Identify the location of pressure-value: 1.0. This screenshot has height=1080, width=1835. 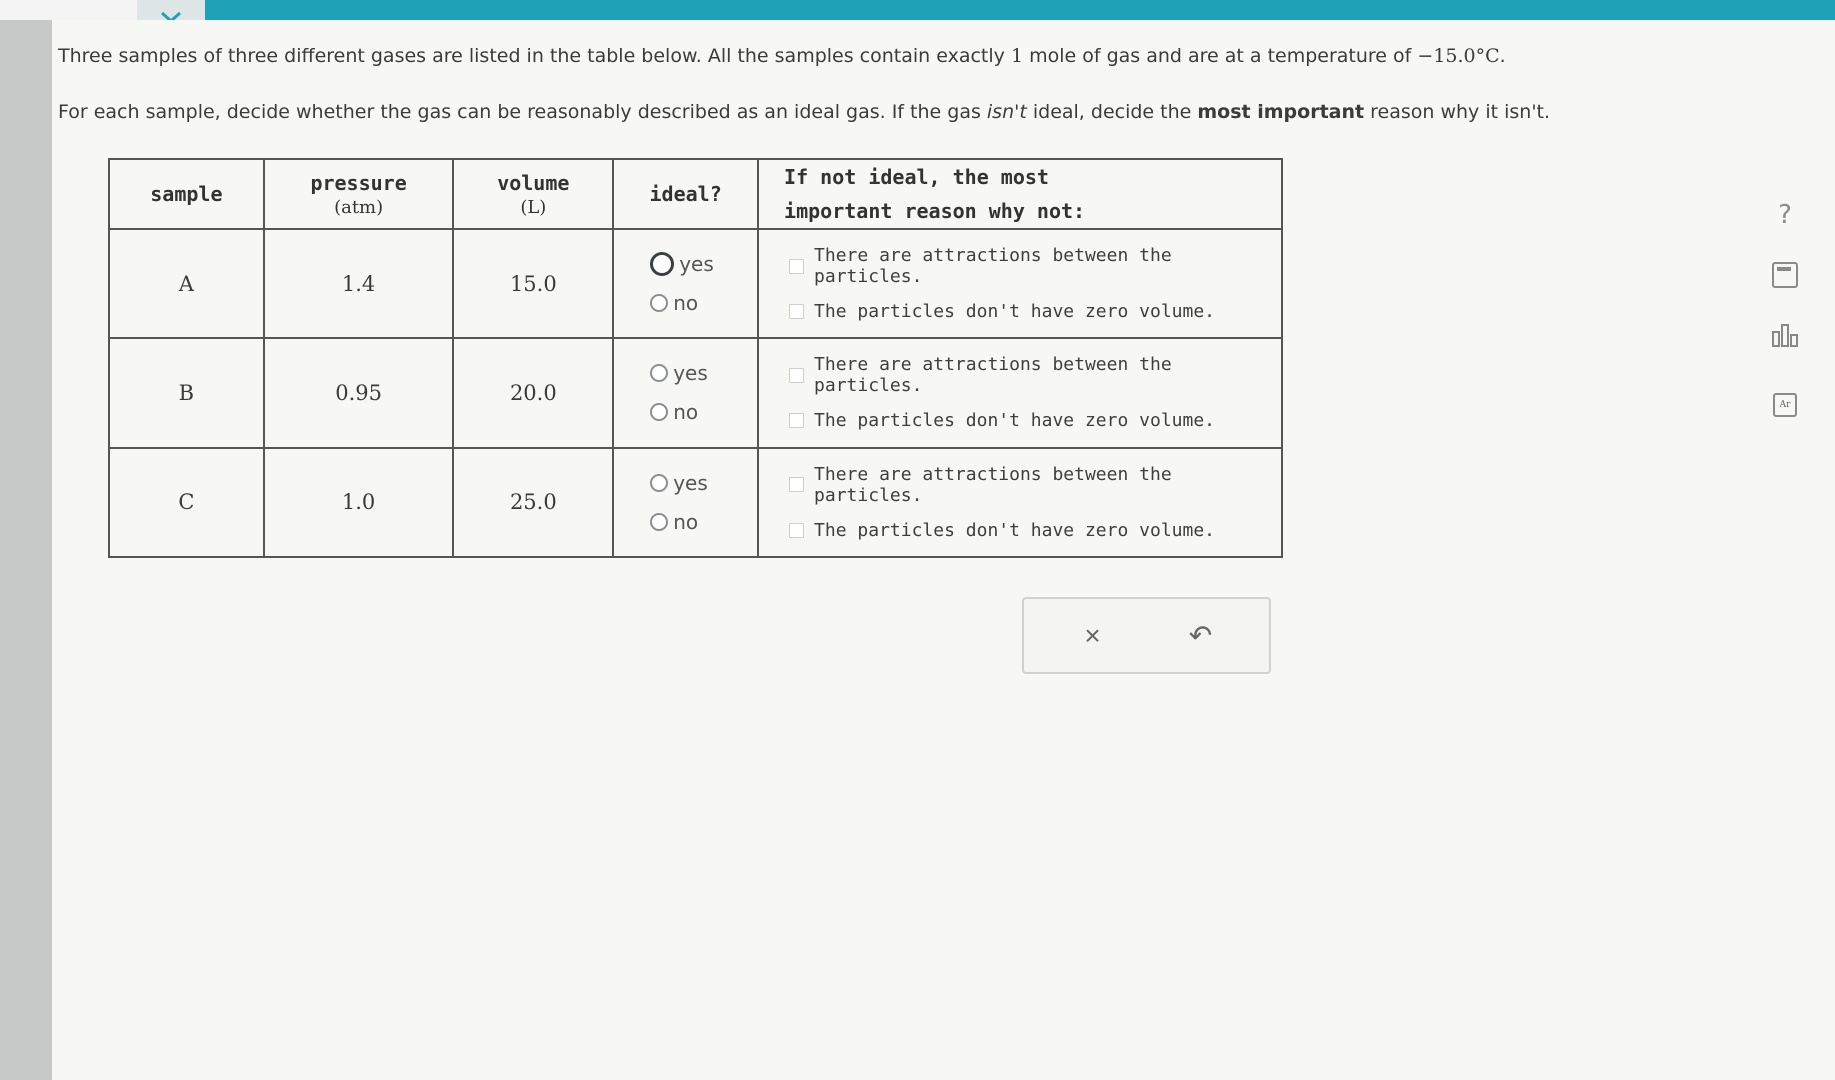
(358, 502).